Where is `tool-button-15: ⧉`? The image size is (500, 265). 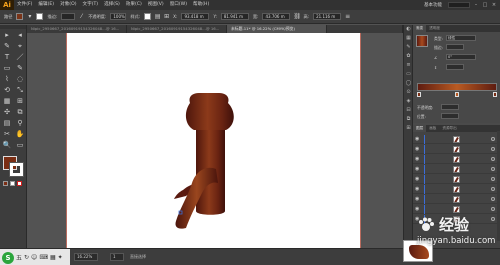 tool-button-15: ⧉ is located at coordinates (20, 112).